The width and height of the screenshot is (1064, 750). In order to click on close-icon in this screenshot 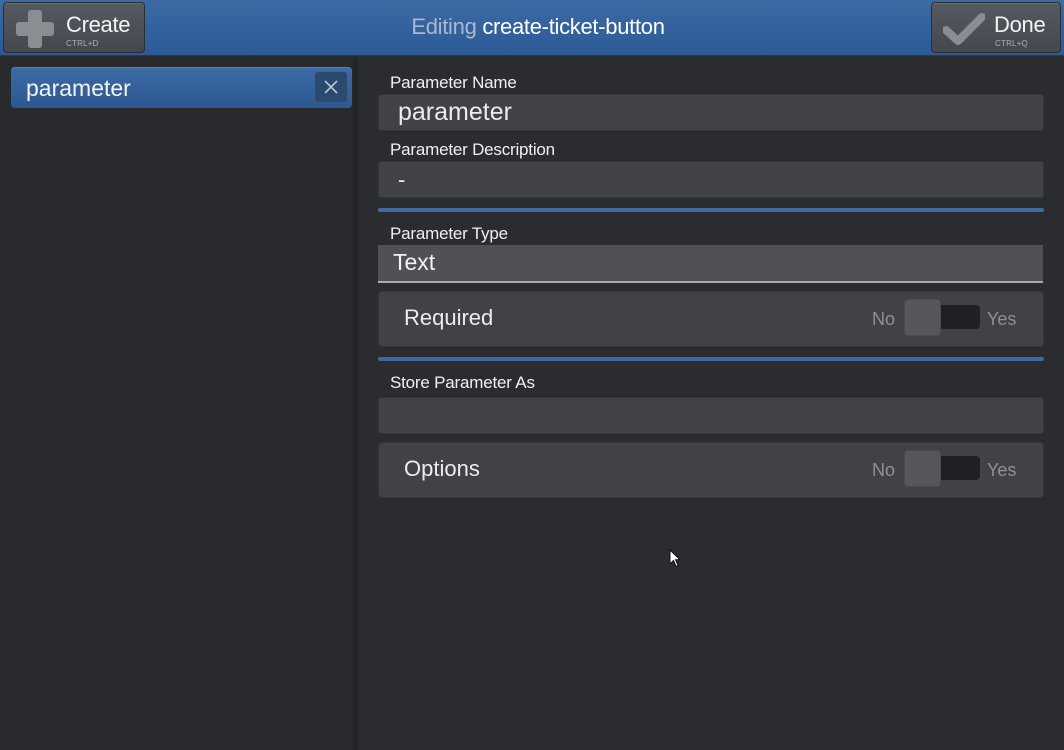, I will do `click(331, 87)`.